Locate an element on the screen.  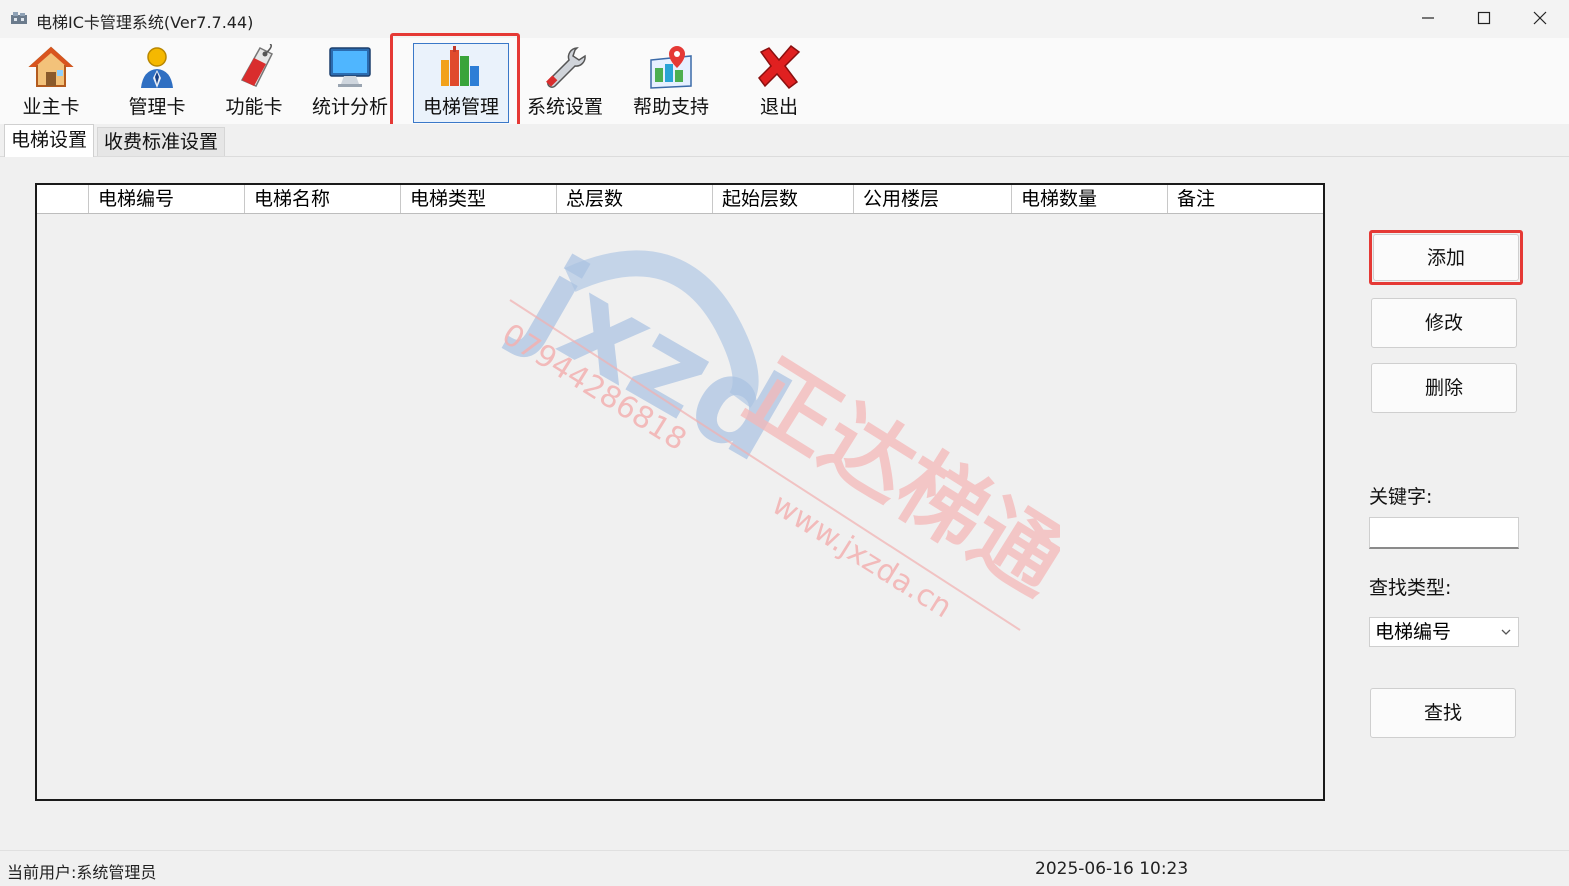
toolbar-label: 功能卡 is located at coordinates (254, 107).